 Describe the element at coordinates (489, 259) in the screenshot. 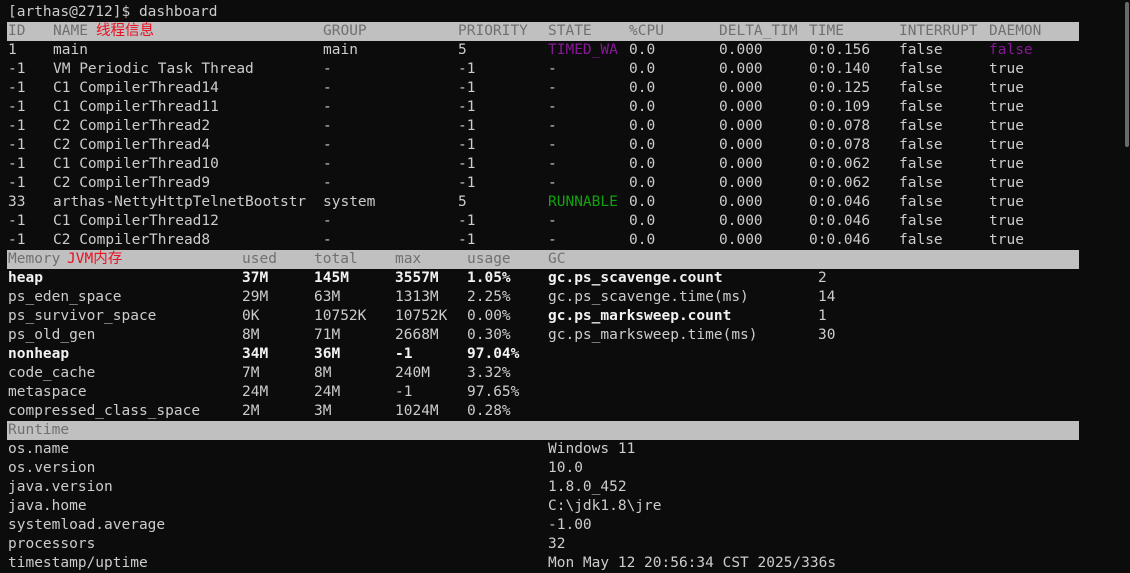

I see `col-usage-header: usage` at that location.